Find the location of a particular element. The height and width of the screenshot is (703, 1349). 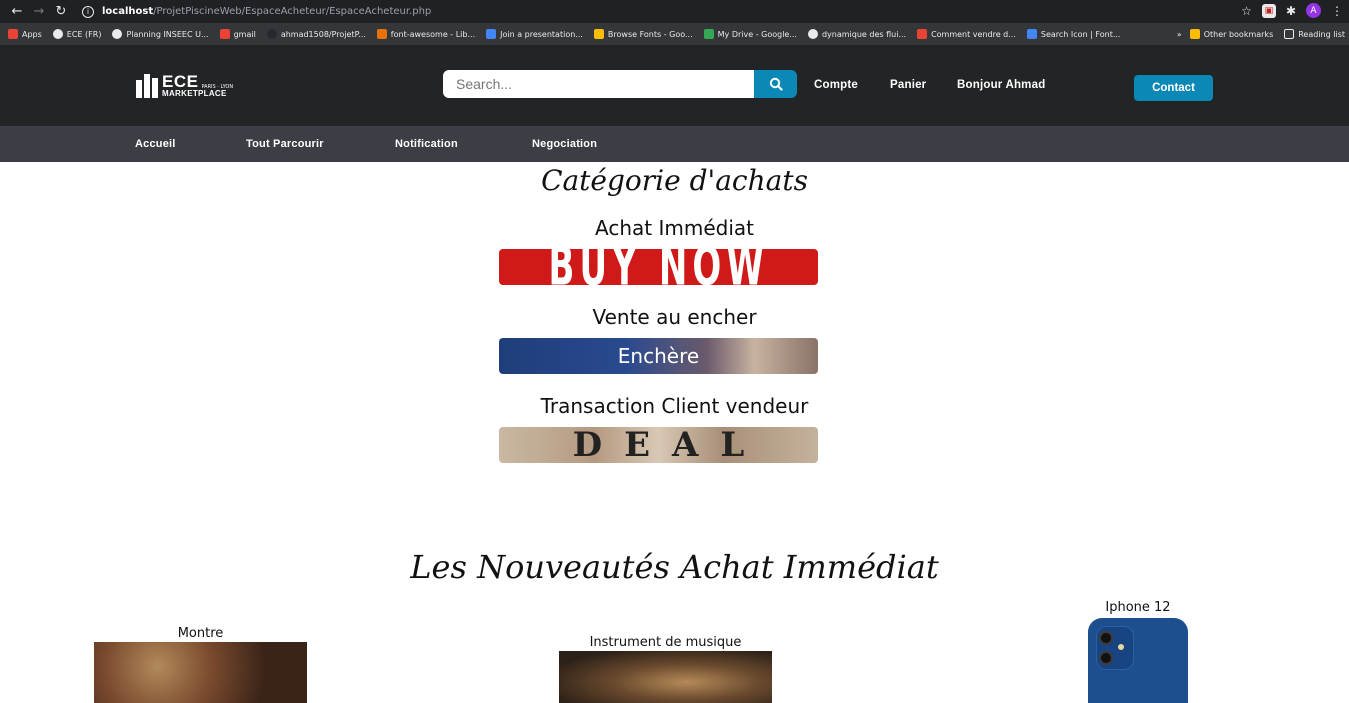

search-icon is located at coordinates (776, 84).